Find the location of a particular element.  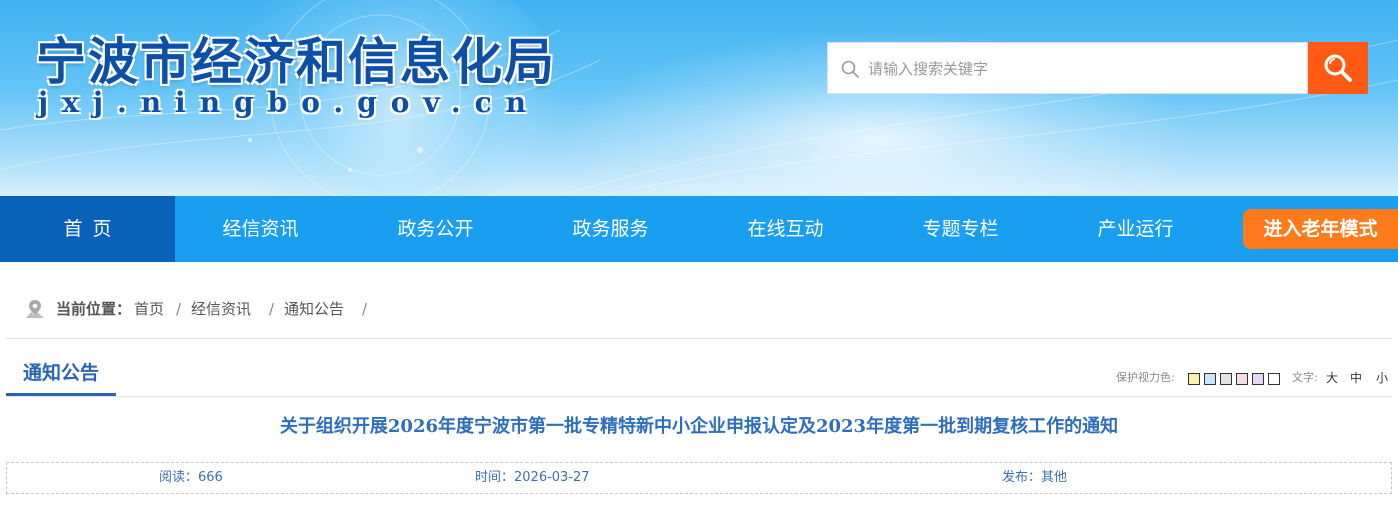

color-swatch-white is located at coordinates (1274, 379).